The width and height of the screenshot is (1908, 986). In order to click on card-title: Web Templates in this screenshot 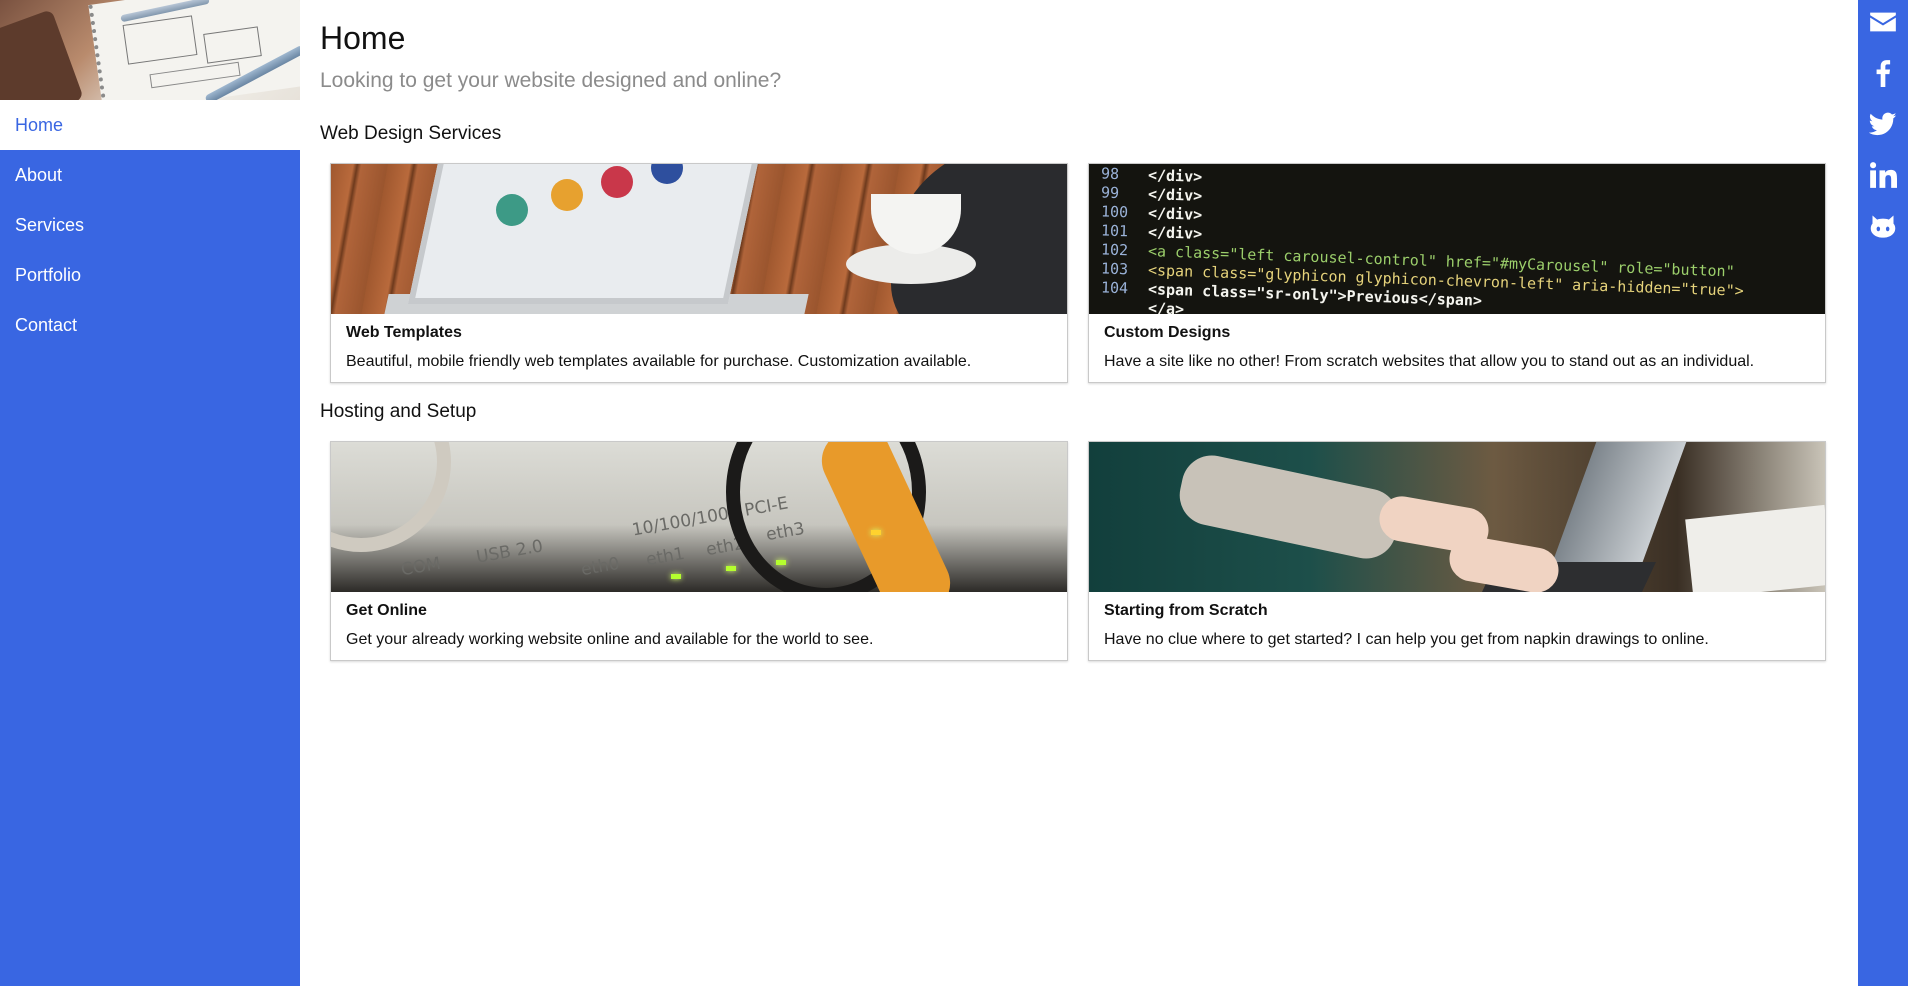, I will do `click(404, 332)`.